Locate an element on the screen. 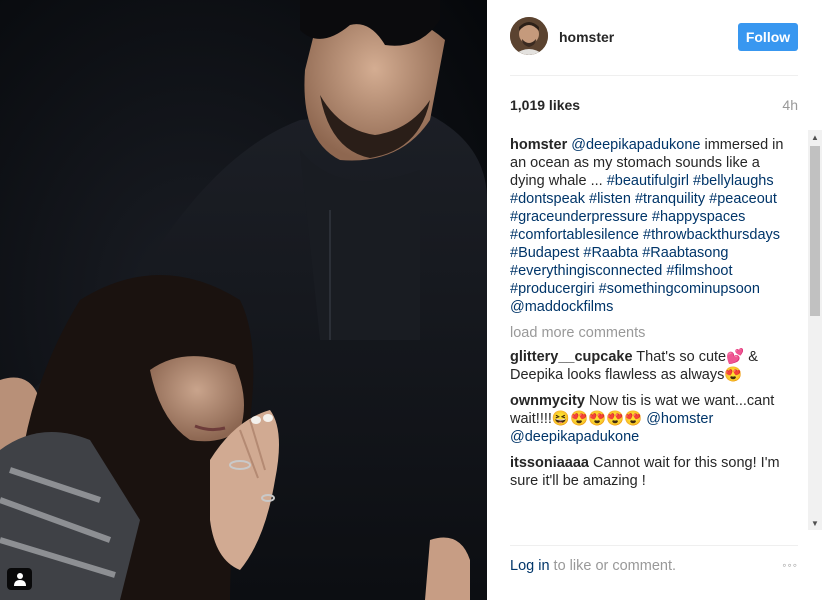  hashtag-link: #tranquility is located at coordinates (670, 199).